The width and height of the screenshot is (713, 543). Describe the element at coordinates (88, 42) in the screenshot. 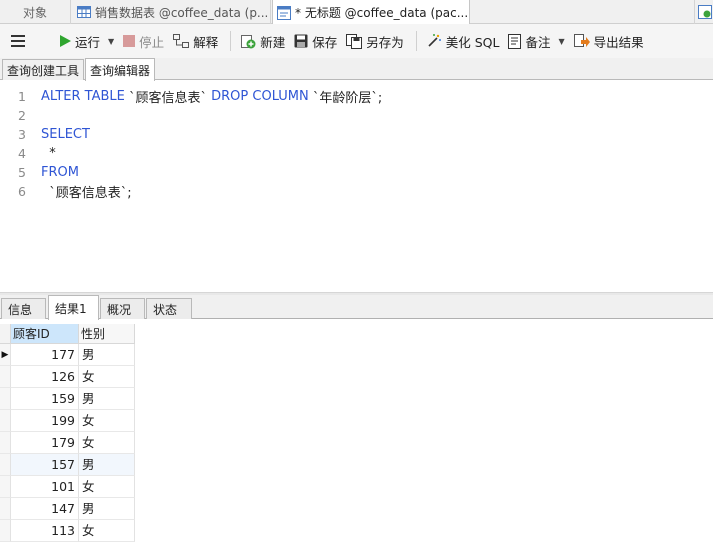

I see `run-label: 运行` at that location.